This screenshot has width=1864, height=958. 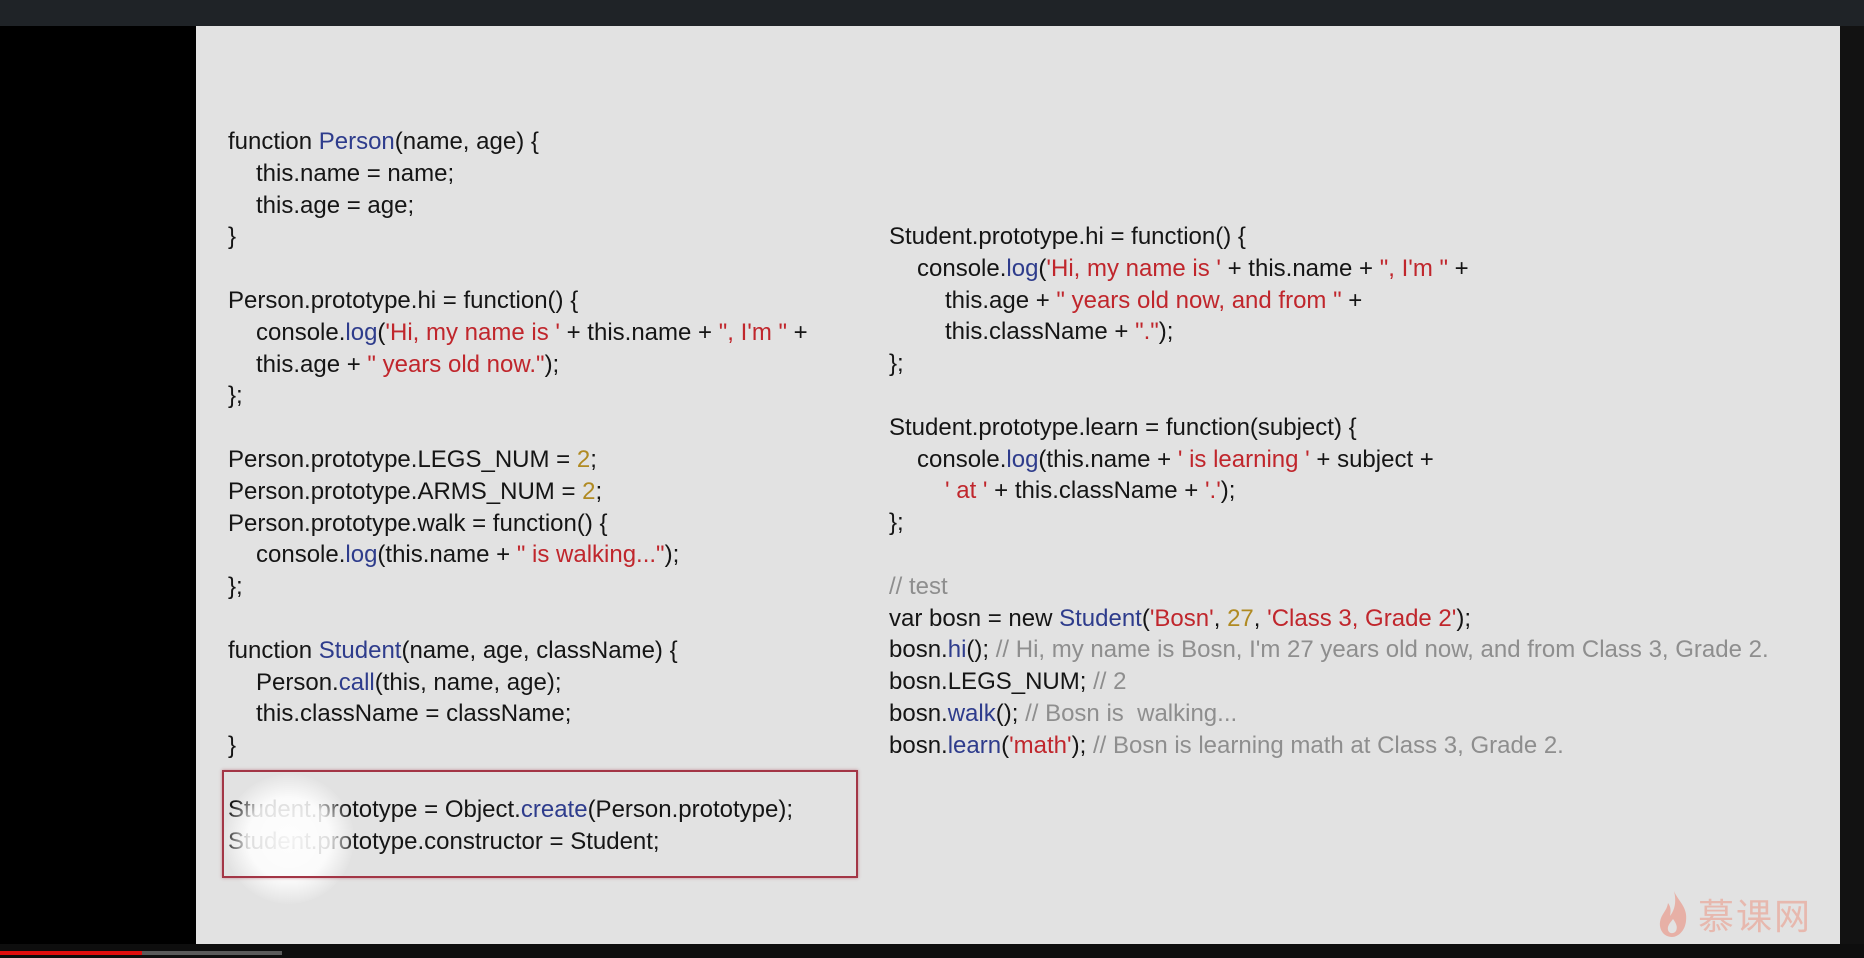 What do you see at coordinates (1001, 300) in the screenshot?
I see `code-token: this.age +` at bounding box center [1001, 300].